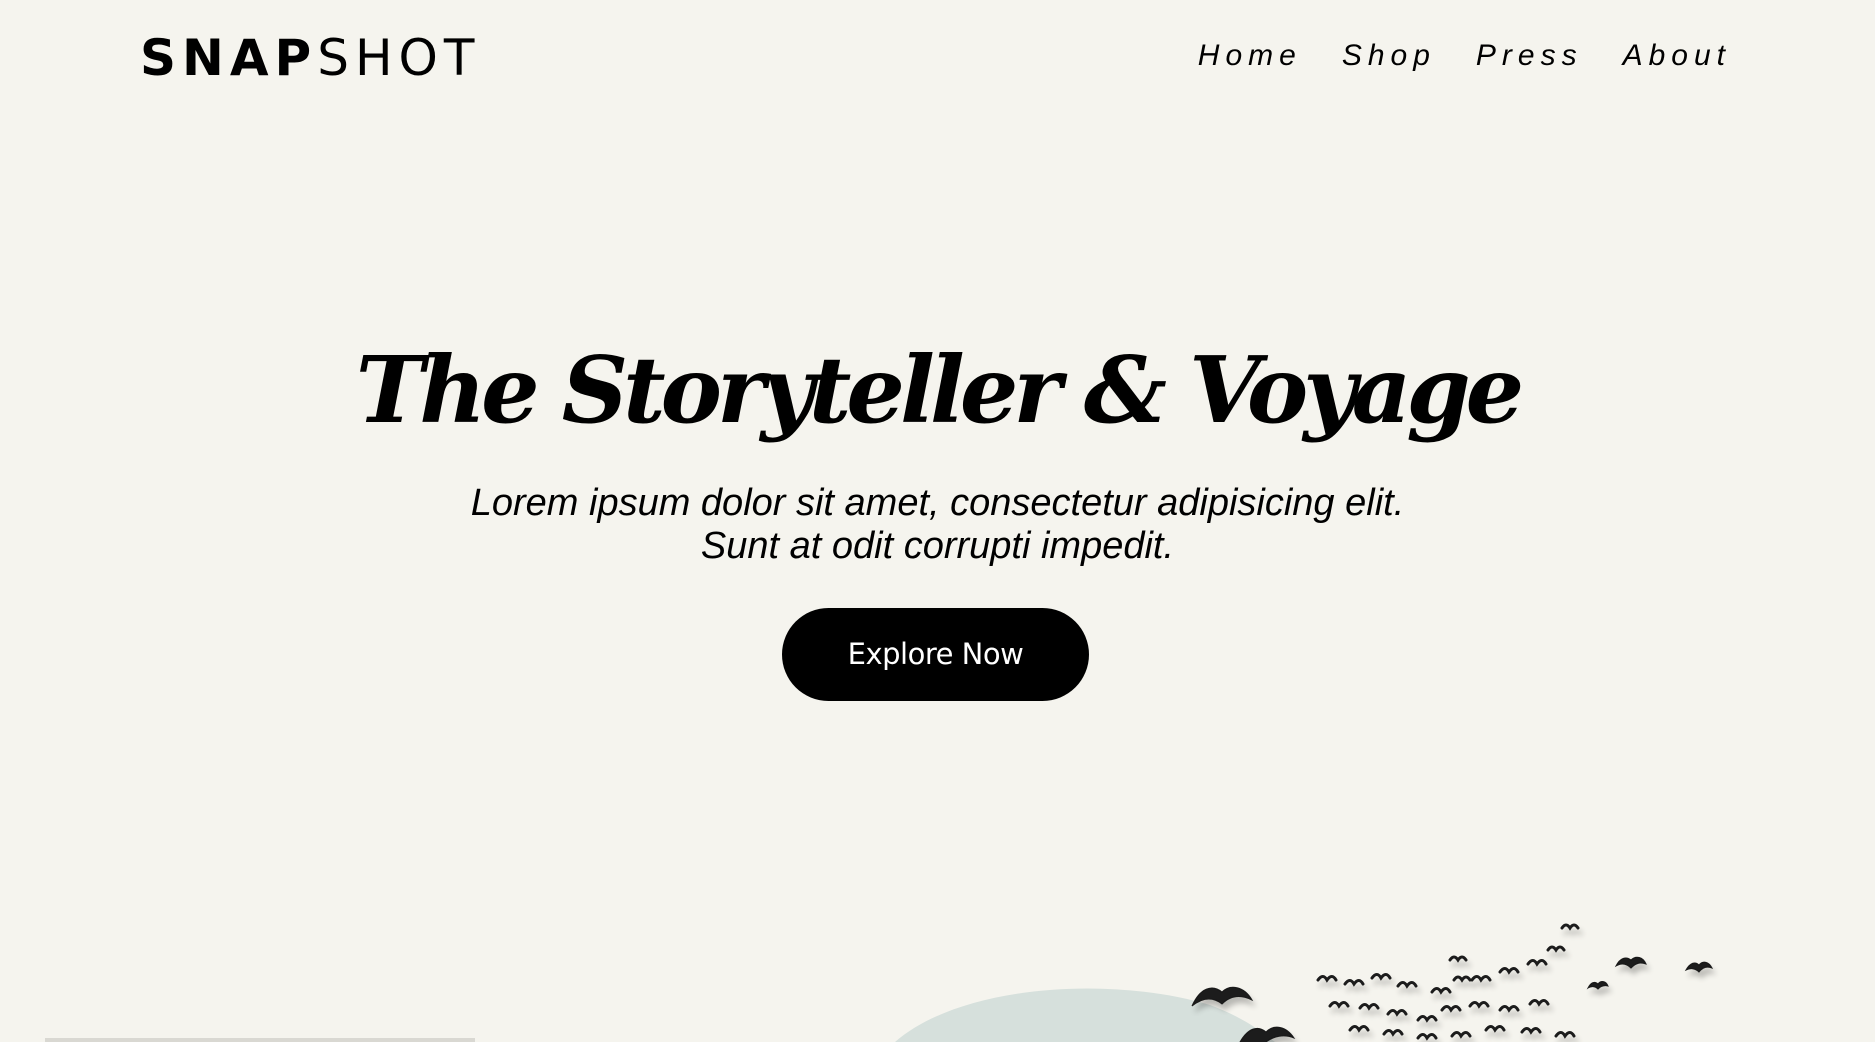 The image size is (1875, 1042). What do you see at coordinates (935, 654) in the screenshot?
I see `explore-now-button: Explore Now` at bounding box center [935, 654].